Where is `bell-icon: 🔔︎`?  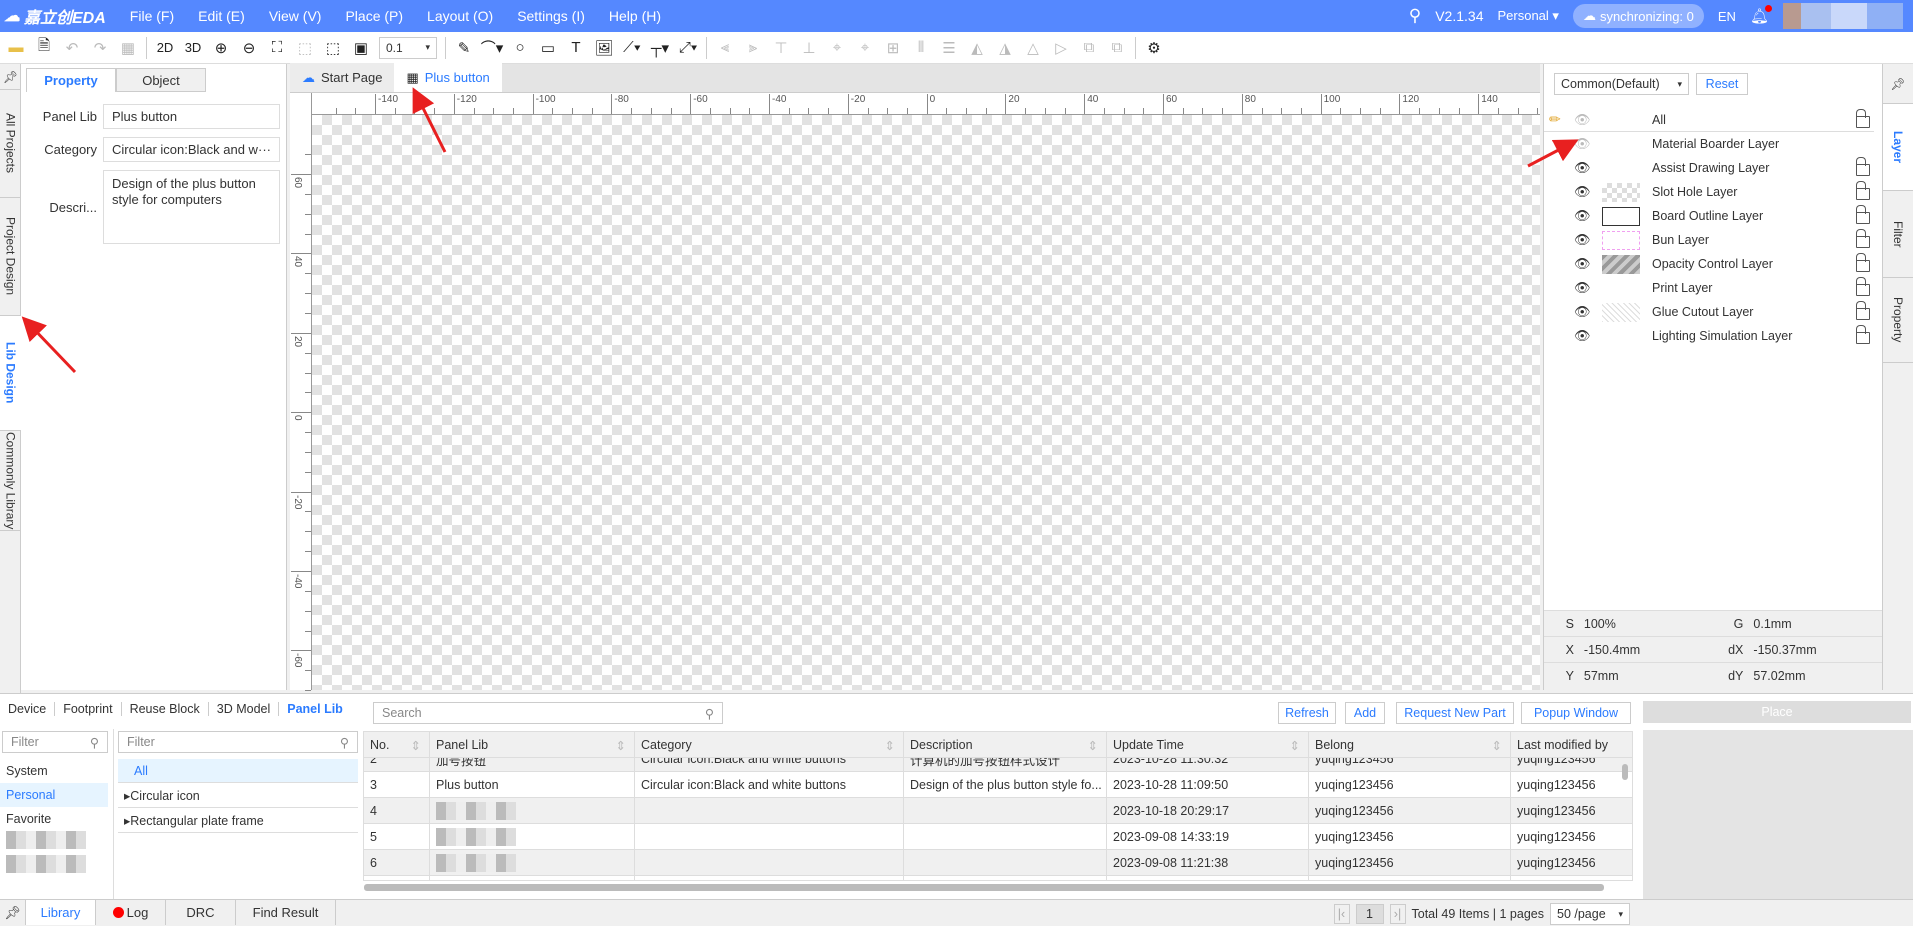 bell-icon: 🔔︎ is located at coordinates (1761, 15).